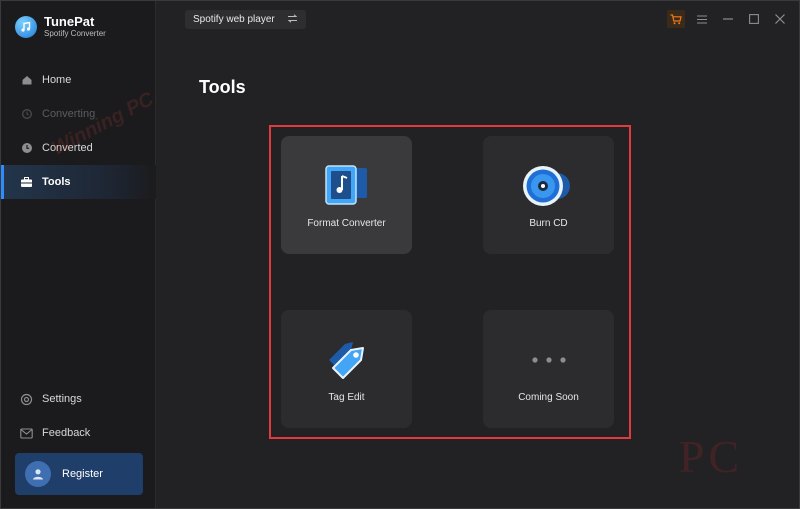 The image size is (800, 509). Describe the element at coordinates (234, 19) in the screenshot. I see `source-label: Spotify web player` at that location.